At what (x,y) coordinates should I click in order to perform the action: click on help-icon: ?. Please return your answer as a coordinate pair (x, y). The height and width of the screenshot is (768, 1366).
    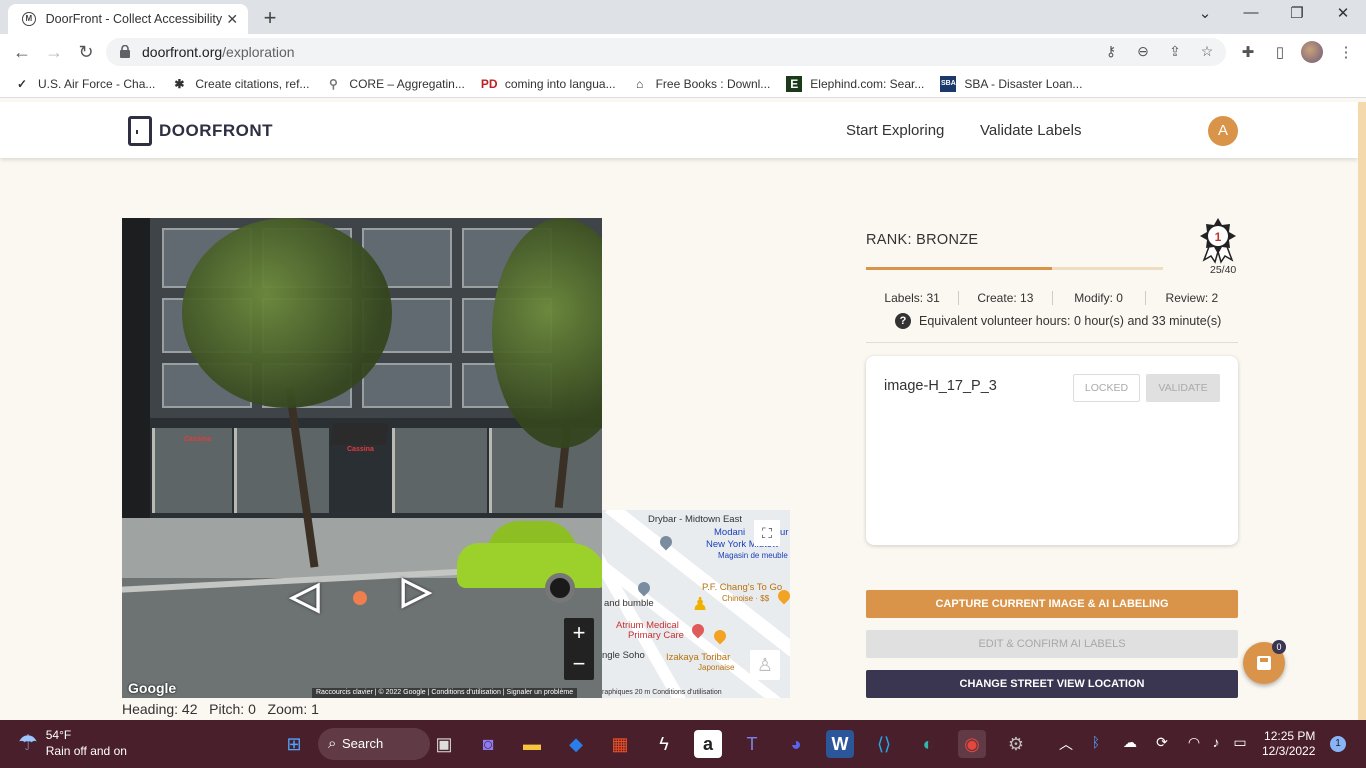
    Looking at the image, I should click on (903, 321).